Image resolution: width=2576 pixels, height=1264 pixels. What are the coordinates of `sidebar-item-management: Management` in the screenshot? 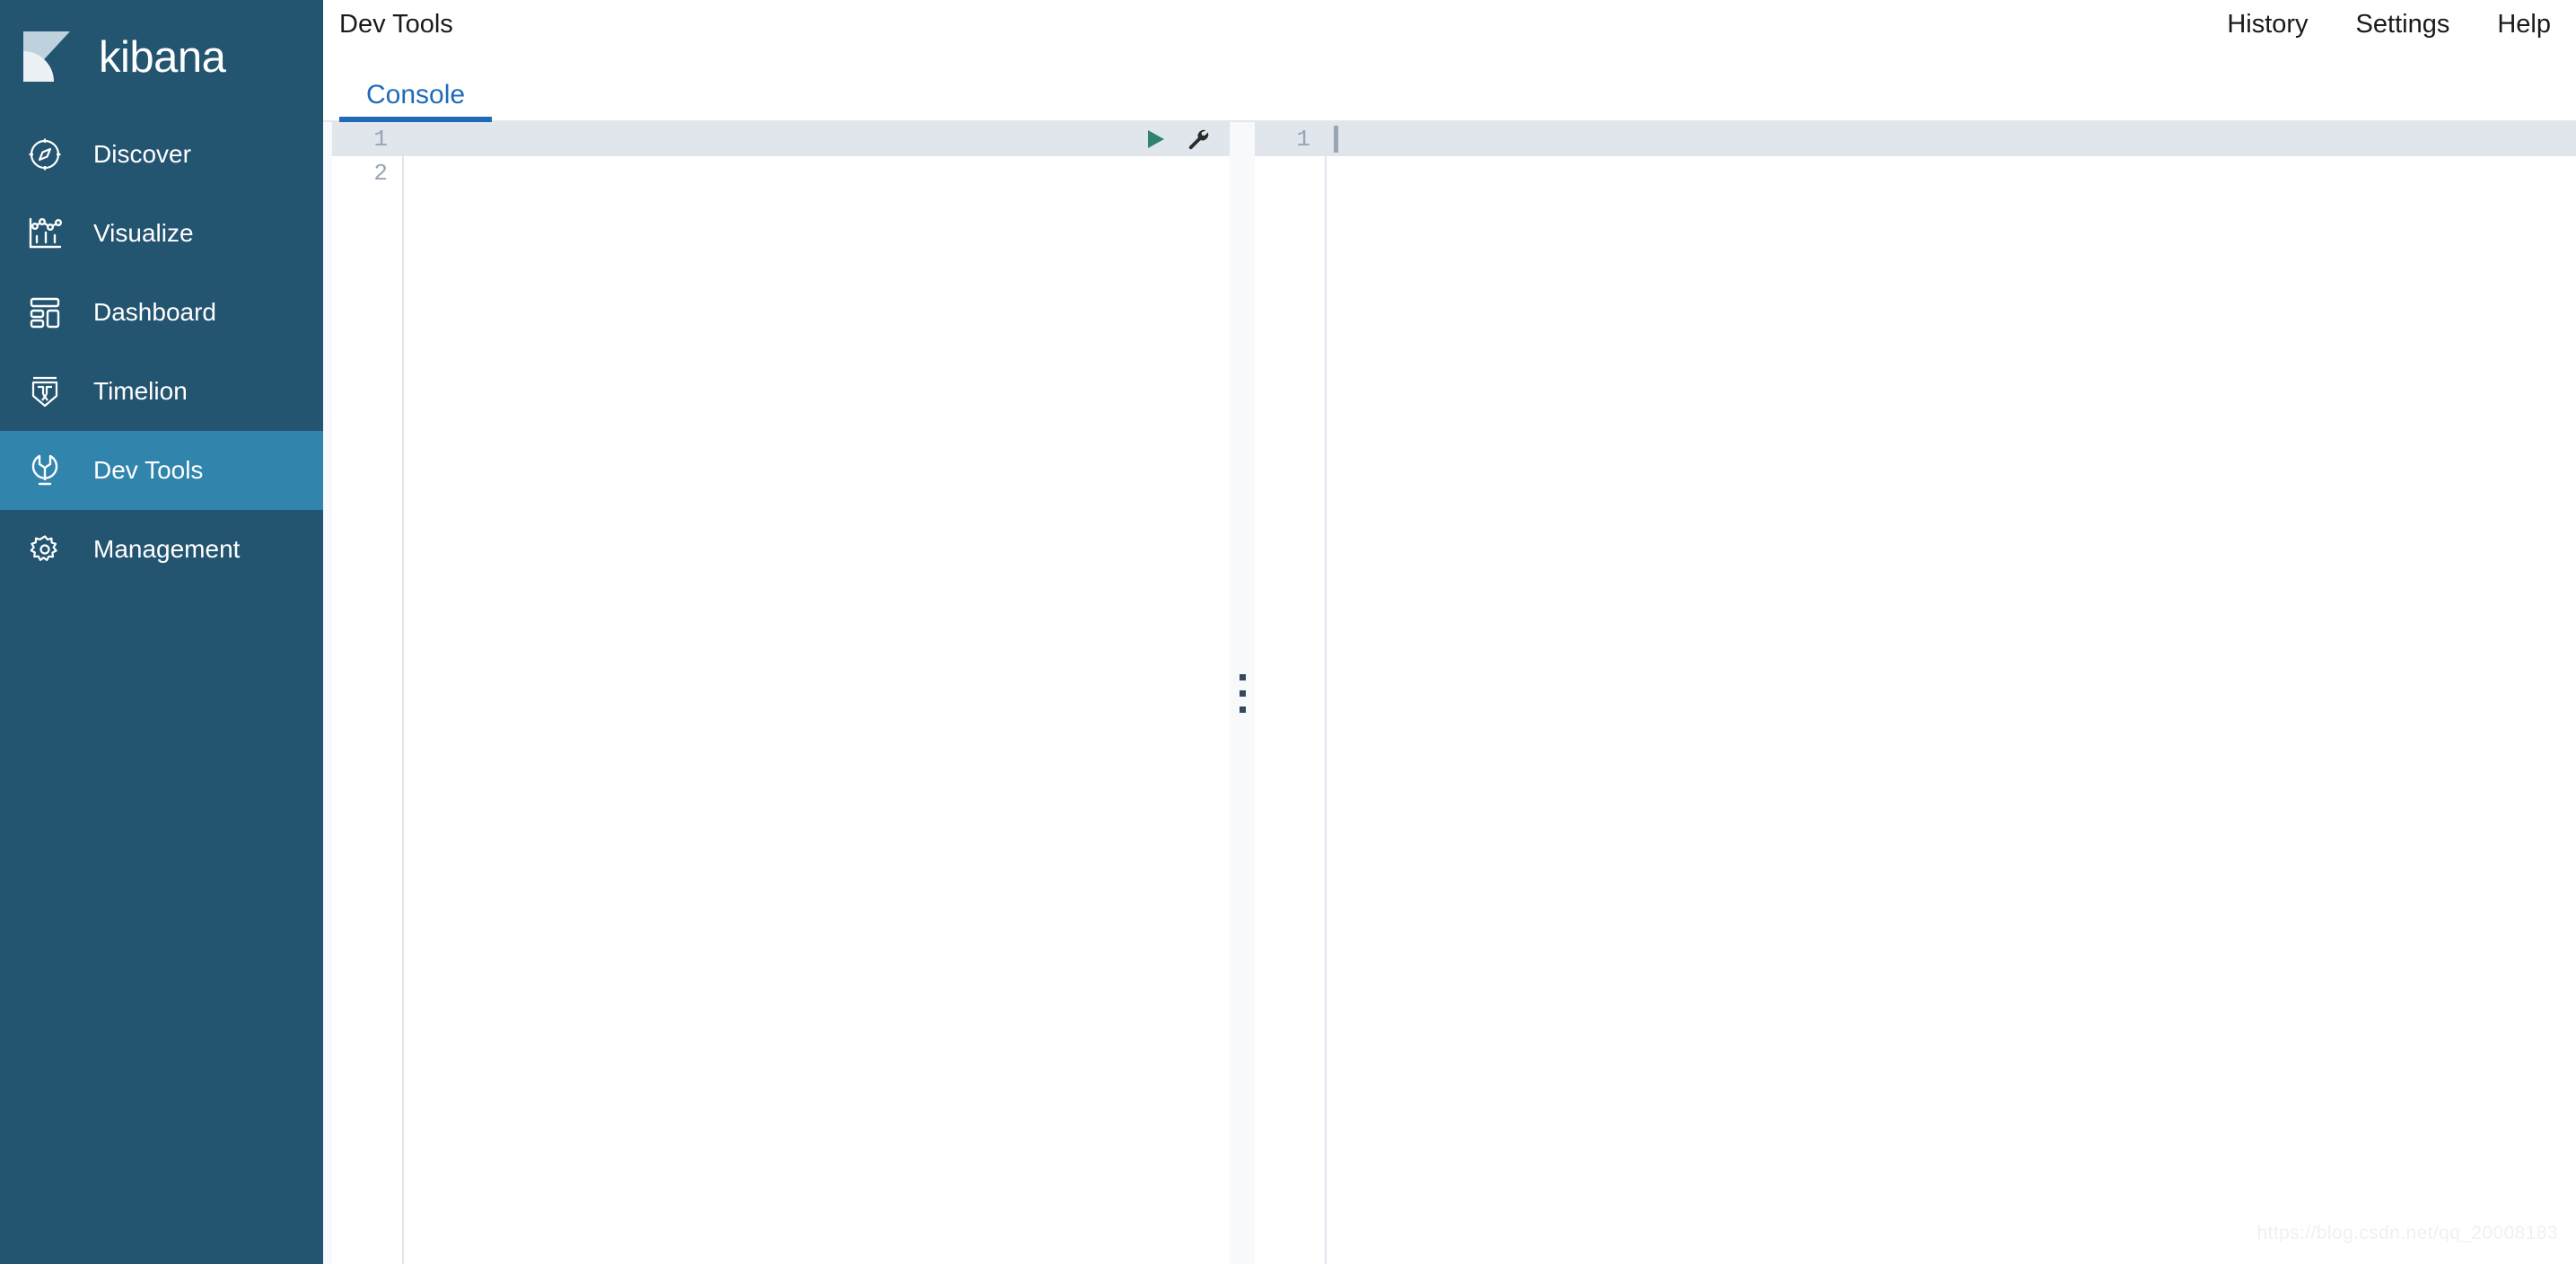 It's located at (161, 549).